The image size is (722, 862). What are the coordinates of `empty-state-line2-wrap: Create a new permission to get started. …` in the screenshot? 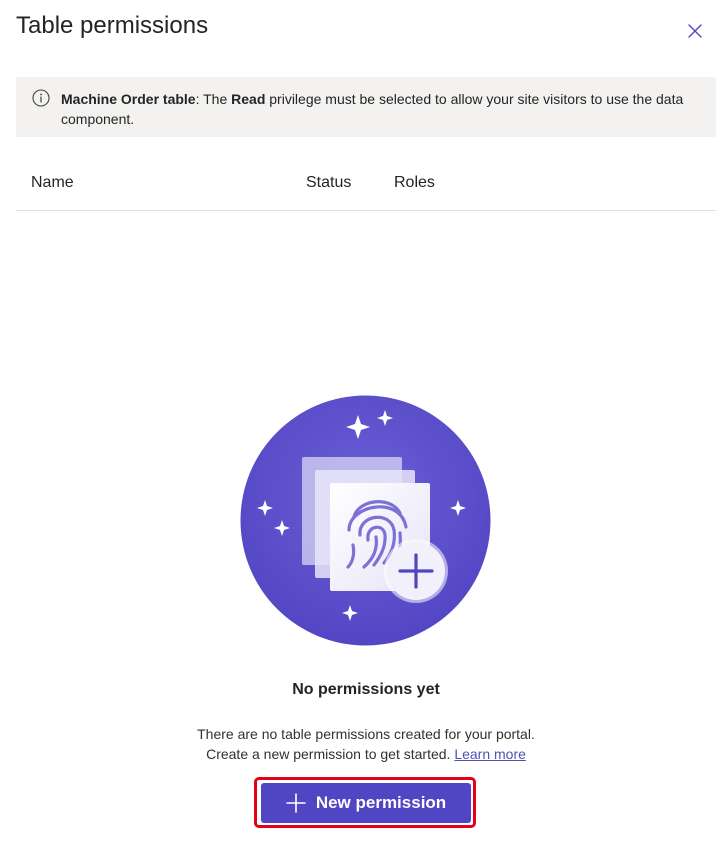 It's located at (361, 754).